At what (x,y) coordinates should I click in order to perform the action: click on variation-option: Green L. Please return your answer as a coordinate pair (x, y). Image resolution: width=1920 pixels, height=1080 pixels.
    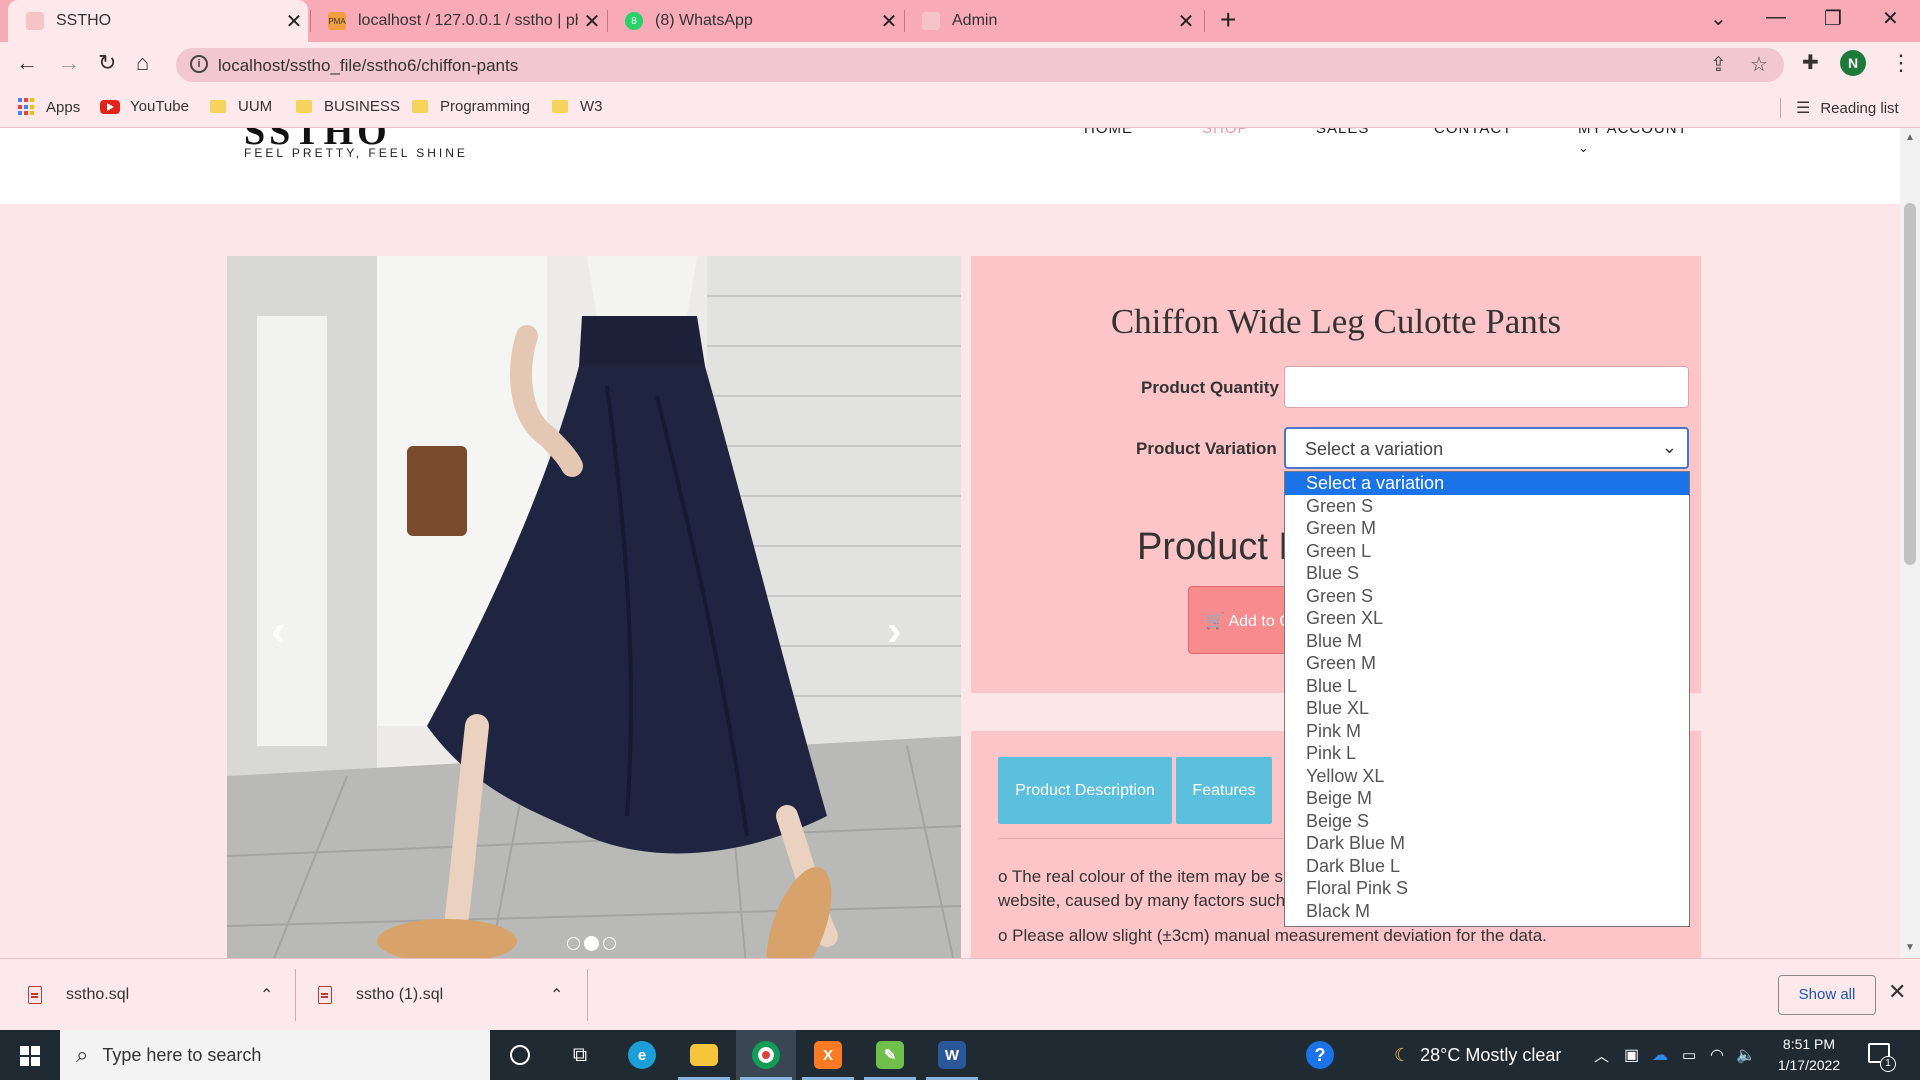
    Looking at the image, I should click on (1487, 551).